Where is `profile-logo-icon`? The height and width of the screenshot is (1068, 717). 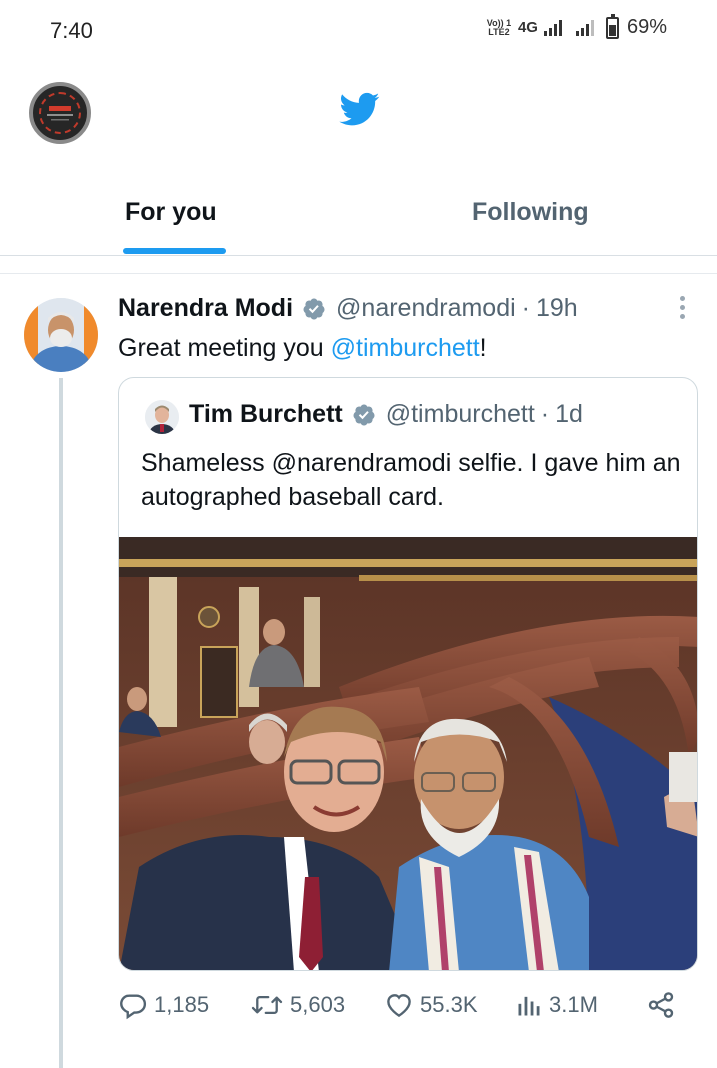
profile-logo-icon is located at coordinates (60, 113).